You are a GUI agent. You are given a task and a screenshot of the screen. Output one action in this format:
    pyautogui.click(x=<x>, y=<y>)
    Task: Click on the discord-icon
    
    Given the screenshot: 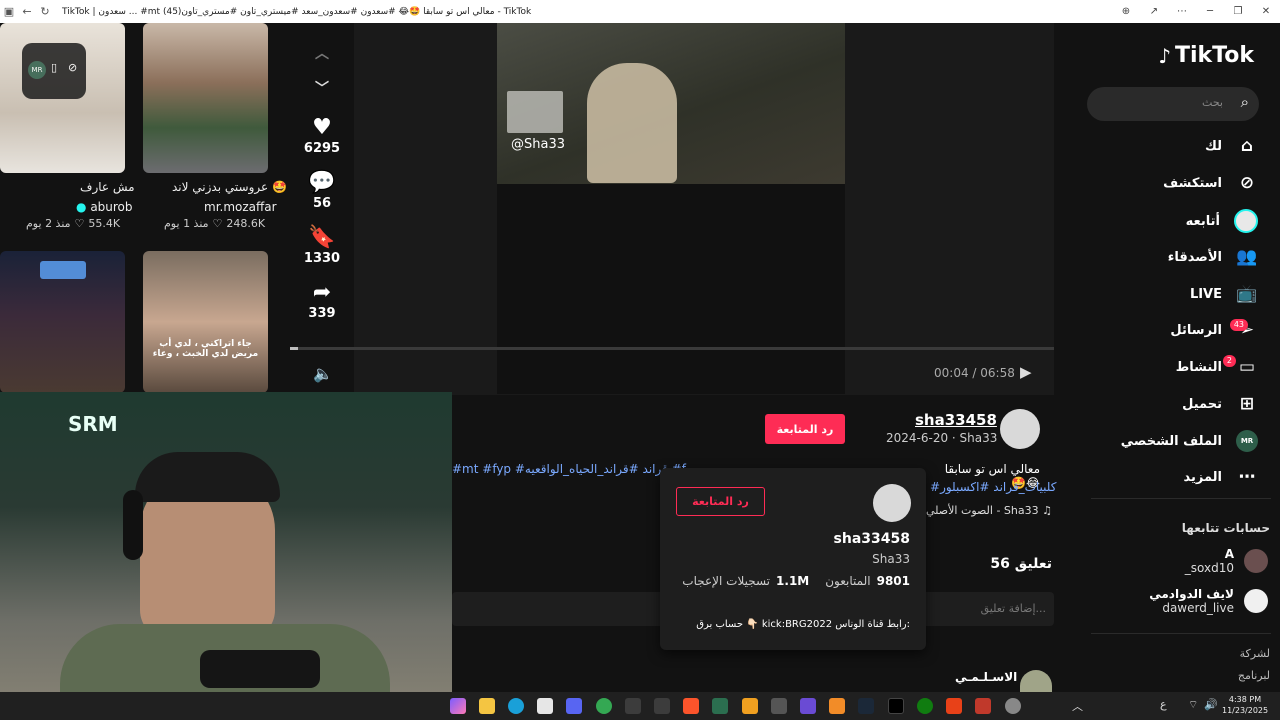 What is the action you would take?
    pyautogui.click(x=574, y=706)
    